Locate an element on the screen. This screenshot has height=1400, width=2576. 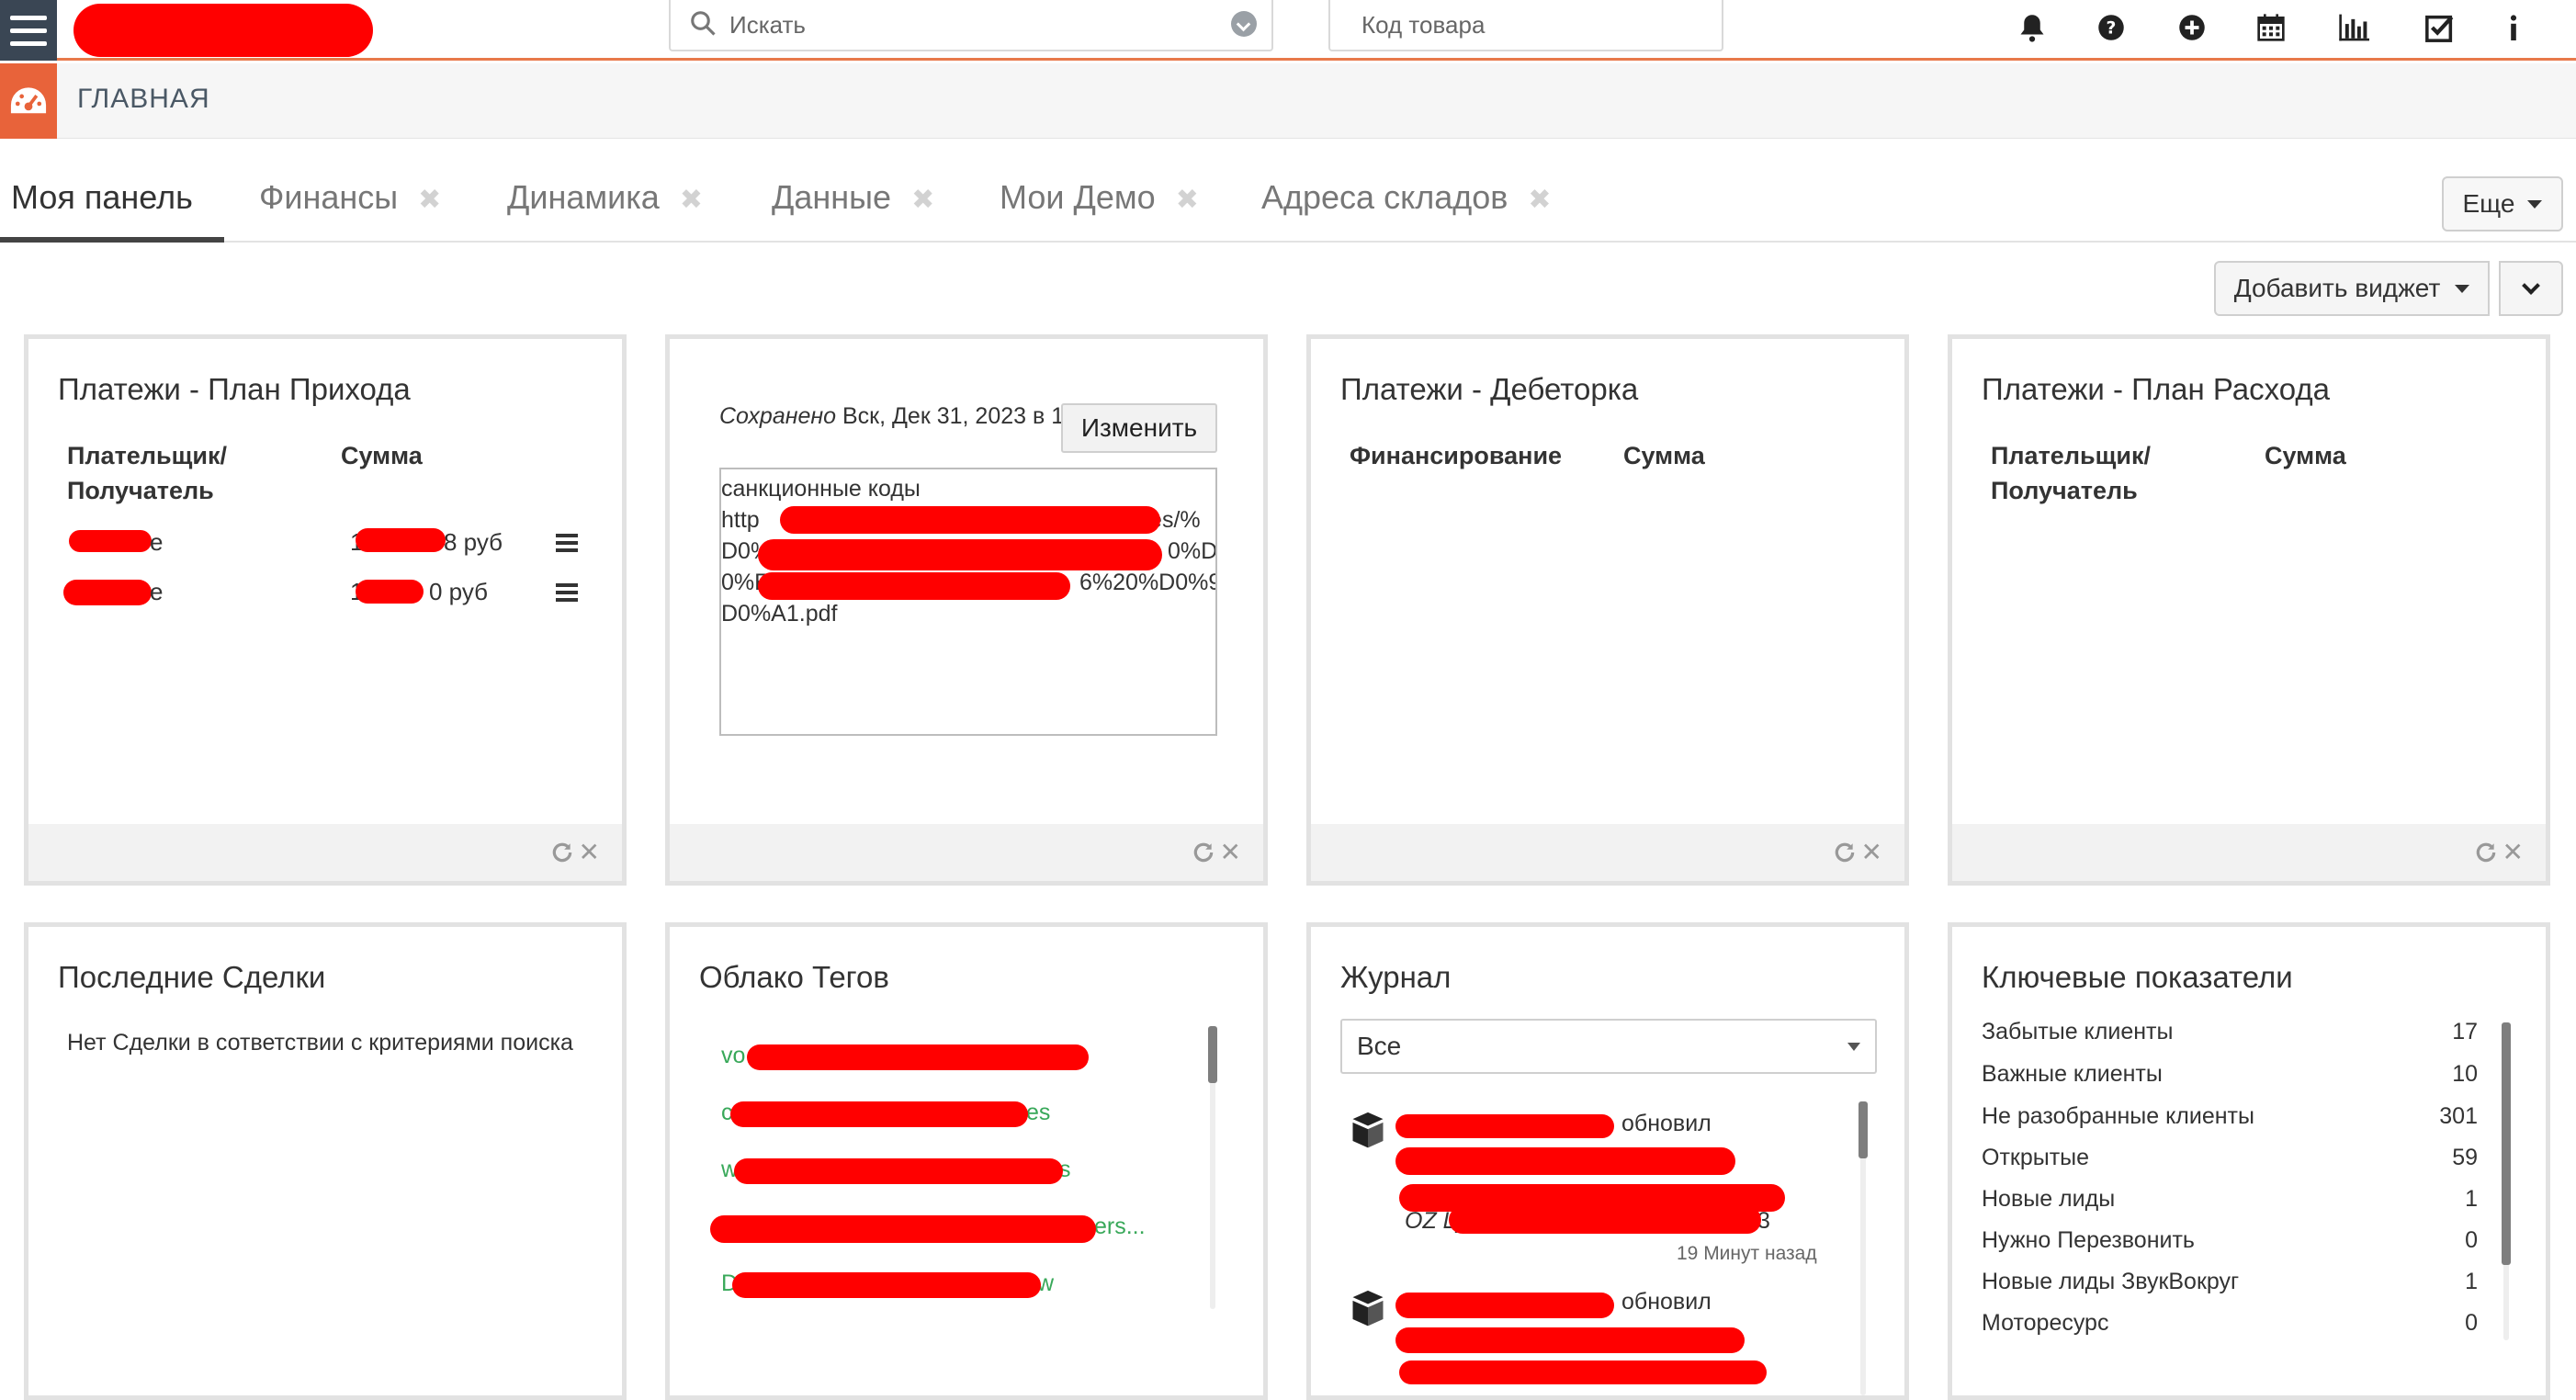
page-header: ГЛАВНАЯ is located at coordinates (1288, 101).